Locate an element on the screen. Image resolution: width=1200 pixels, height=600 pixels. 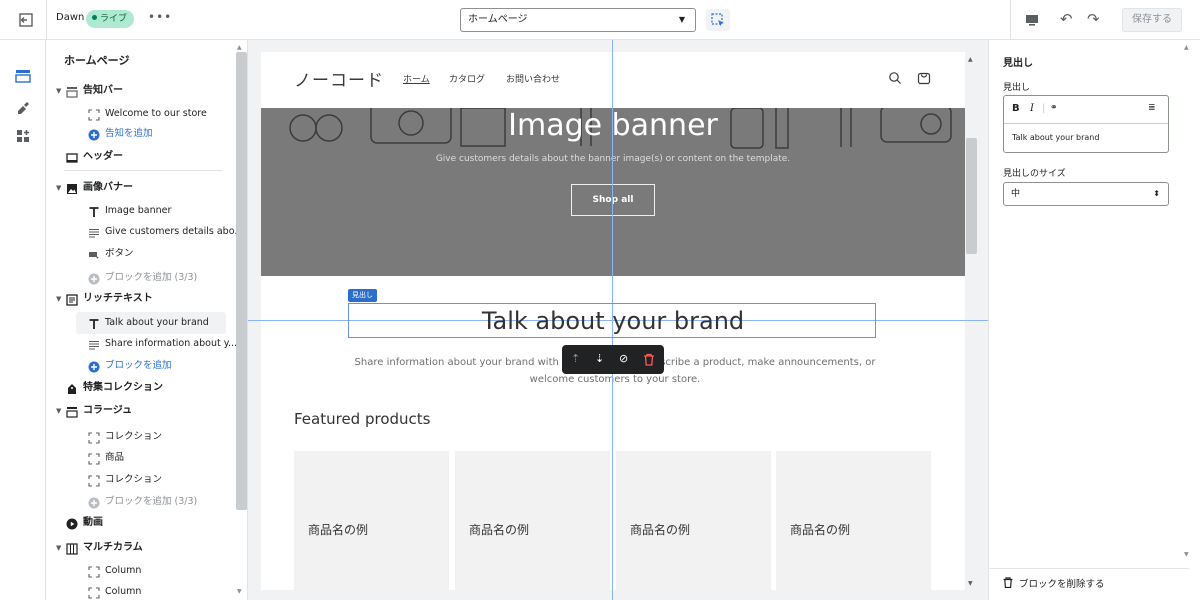
tree-item-label: ヘッダー is located at coordinates (103, 156).